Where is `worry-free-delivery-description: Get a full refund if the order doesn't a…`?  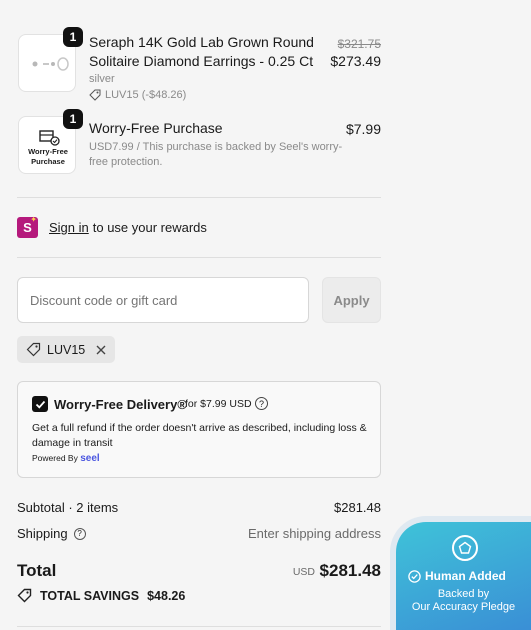 worry-free-delivery-description: Get a full refund if the order doesn't a… is located at coordinates (199, 435).